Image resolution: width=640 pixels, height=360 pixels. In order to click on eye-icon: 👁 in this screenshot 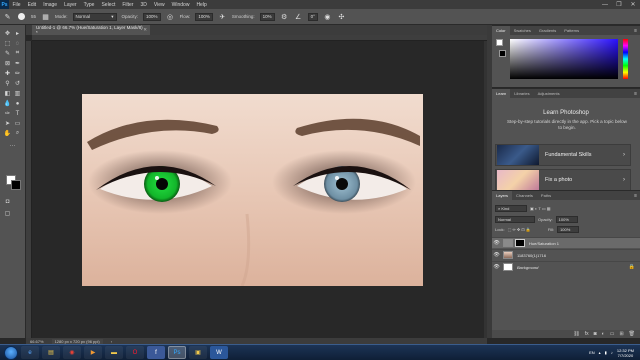, I will do `click(496, 255)`.